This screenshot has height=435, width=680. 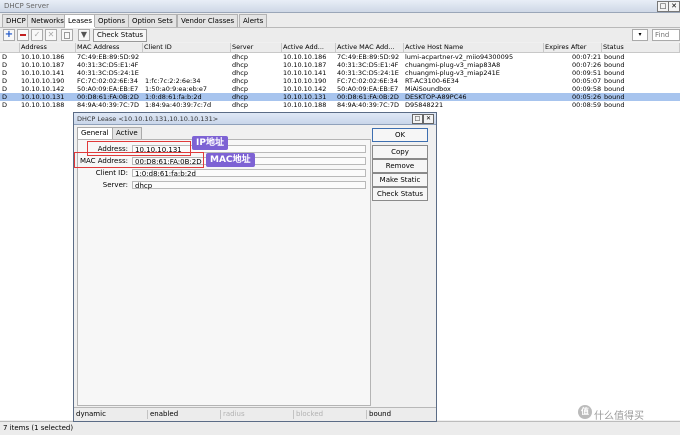 What do you see at coordinates (587, 81) in the screenshot?
I see `table-cell: 00:05:07` at bounding box center [587, 81].